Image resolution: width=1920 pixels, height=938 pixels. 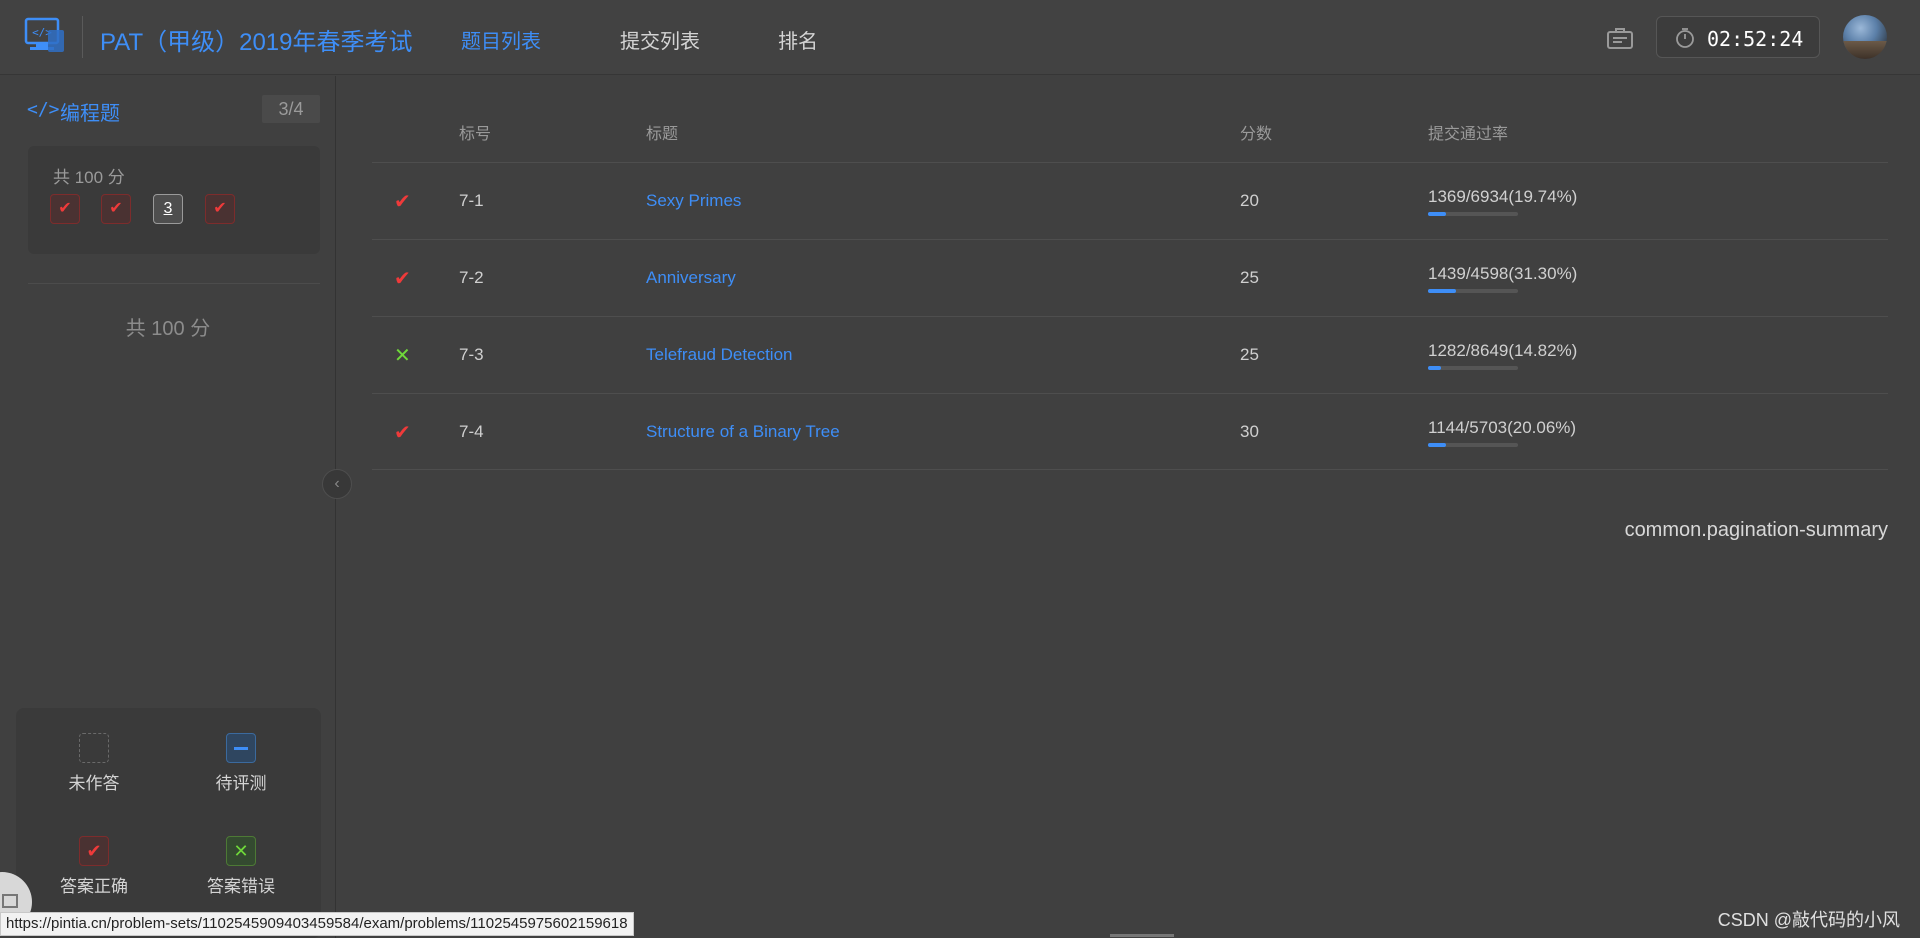 I want to click on table-bottom-border, so click(x=1130, y=469).